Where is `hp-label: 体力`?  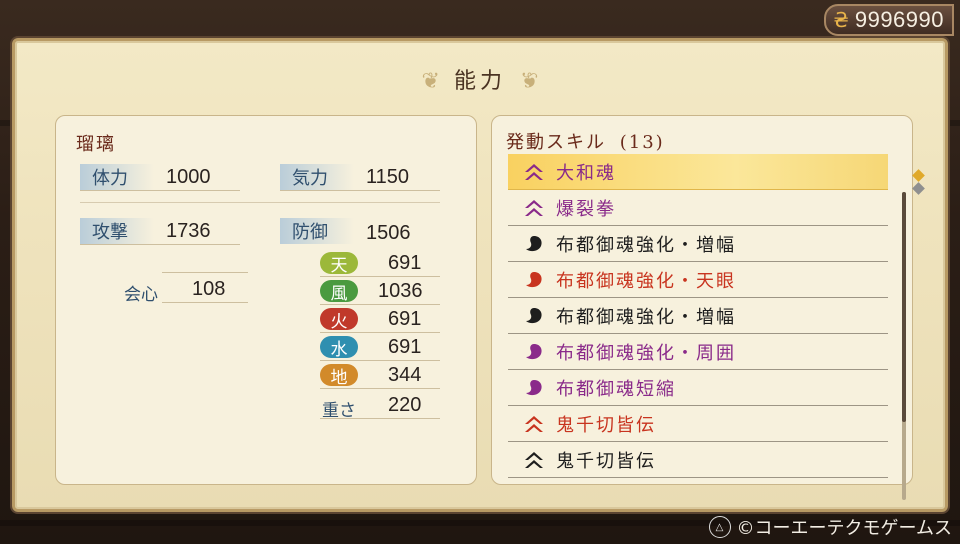
hp-label: 体力 is located at coordinates (117, 177).